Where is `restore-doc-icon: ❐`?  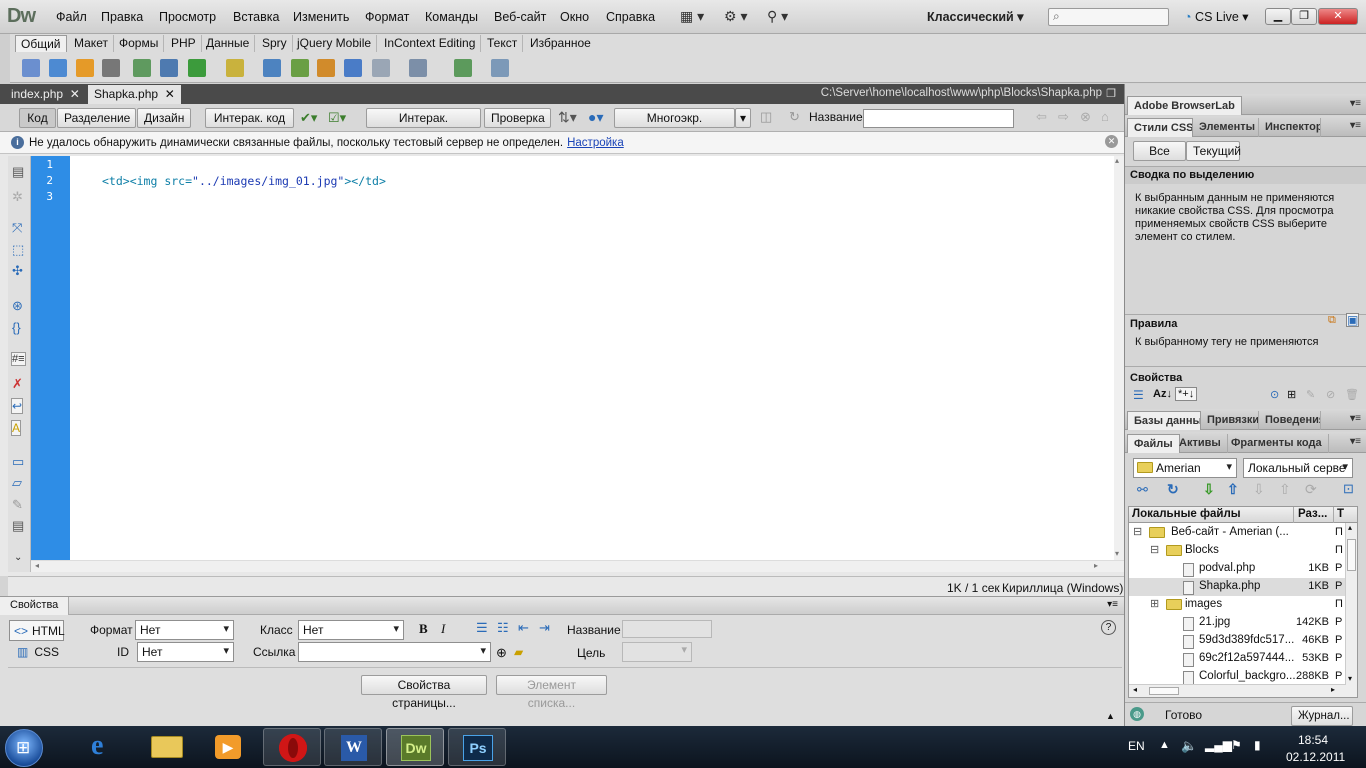 restore-doc-icon: ❐ is located at coordinates (1111, 93).